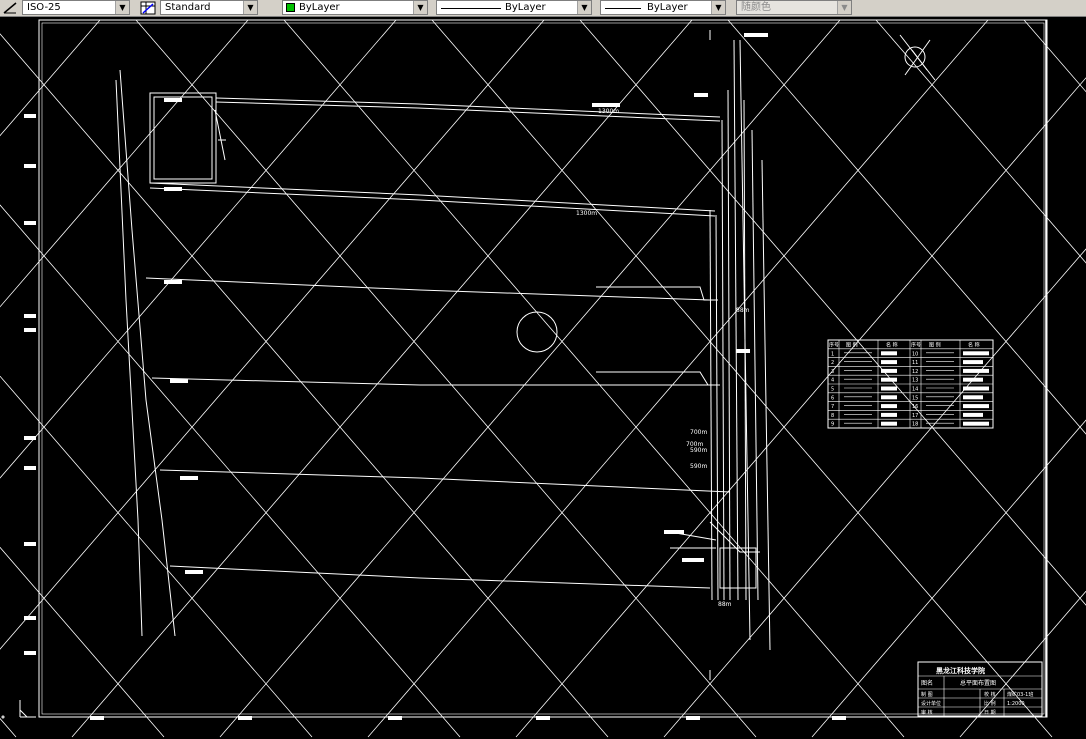 This screenshot has height=739, width=1086. What do you see at coordinates (915, 381) in the screenshot?
I see `legend-index: 13` at bounding box center [915, 381].